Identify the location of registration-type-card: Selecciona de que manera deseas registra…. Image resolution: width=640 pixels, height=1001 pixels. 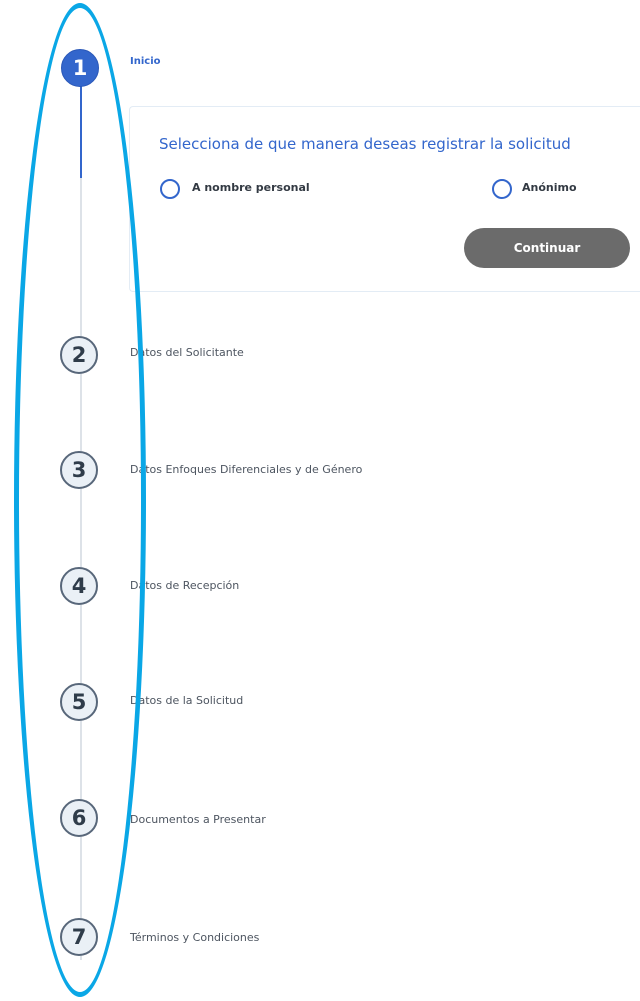
(384, 199).